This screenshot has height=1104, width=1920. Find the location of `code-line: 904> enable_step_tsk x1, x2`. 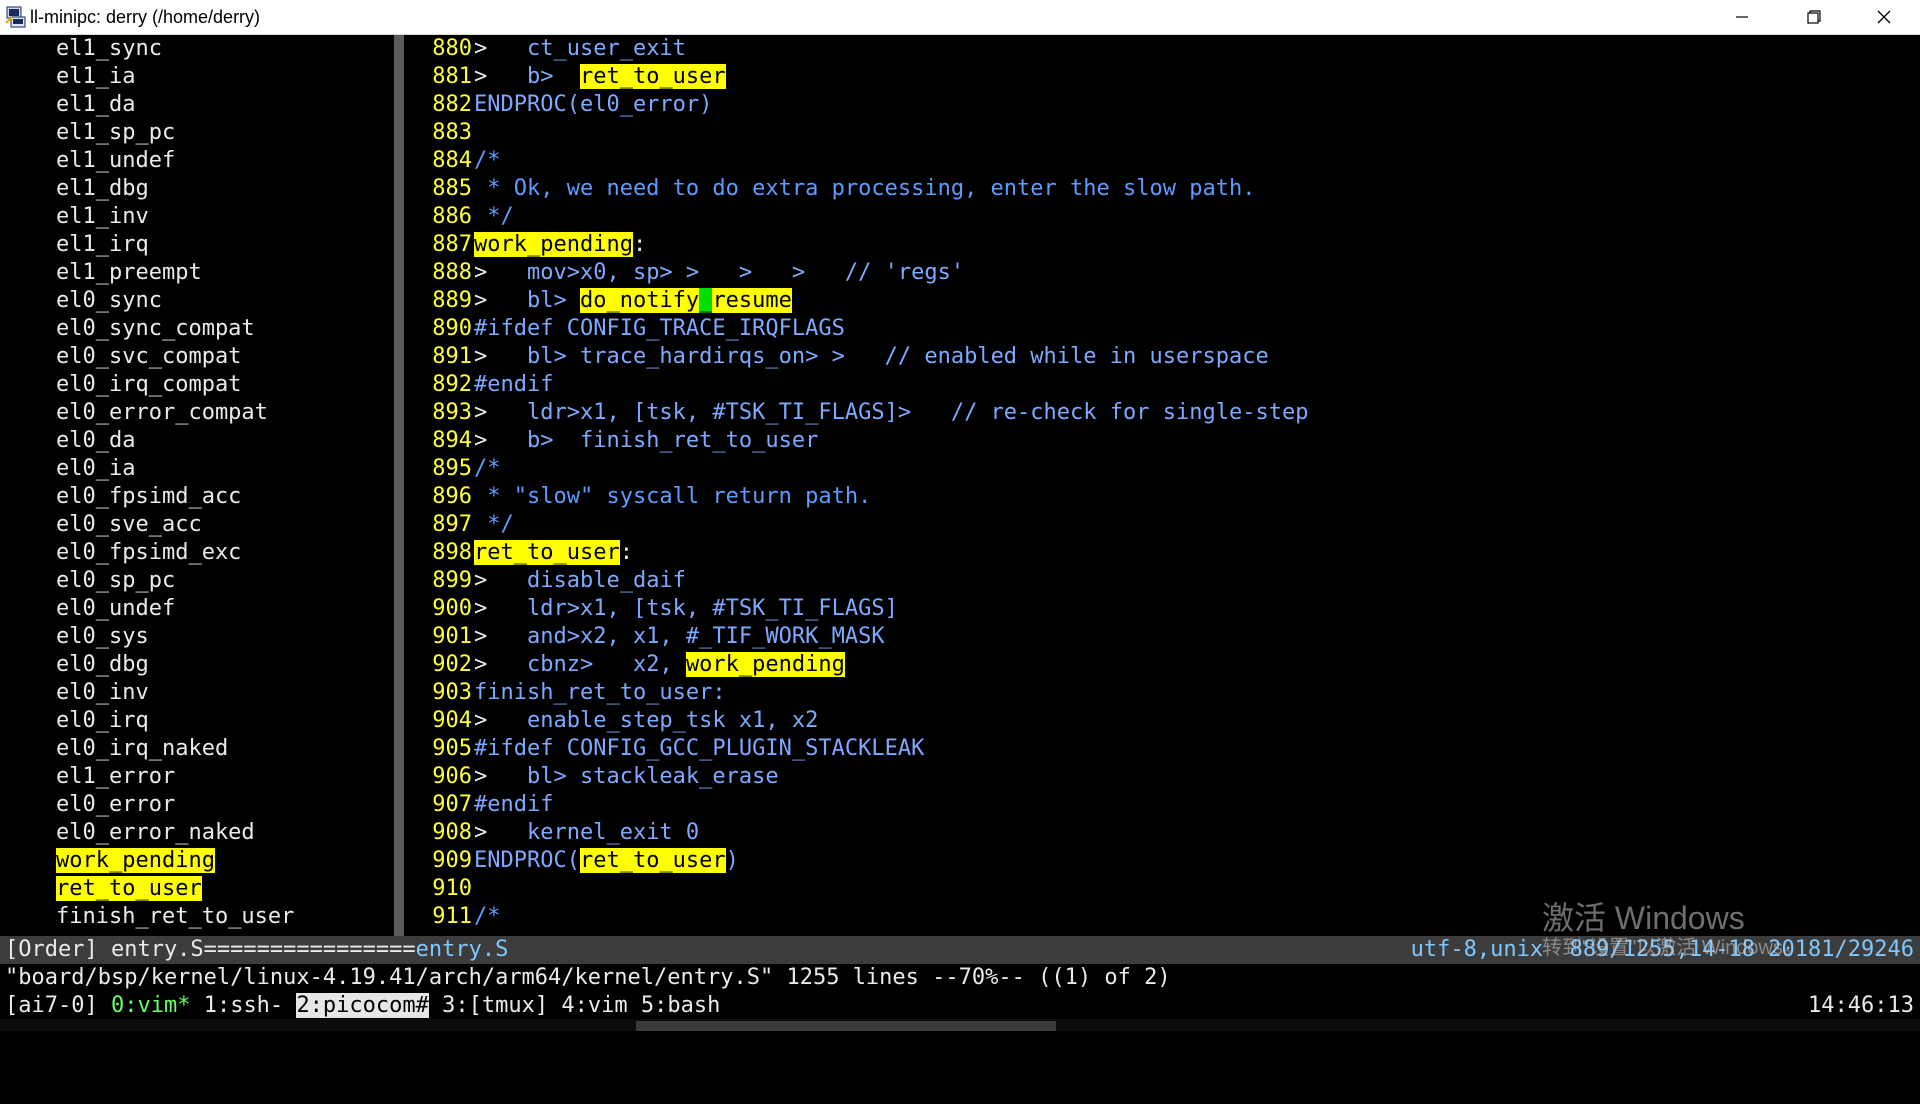

code-line: 904> enable_step_tsk x1, x2 is located at coordinates (1162, 721).